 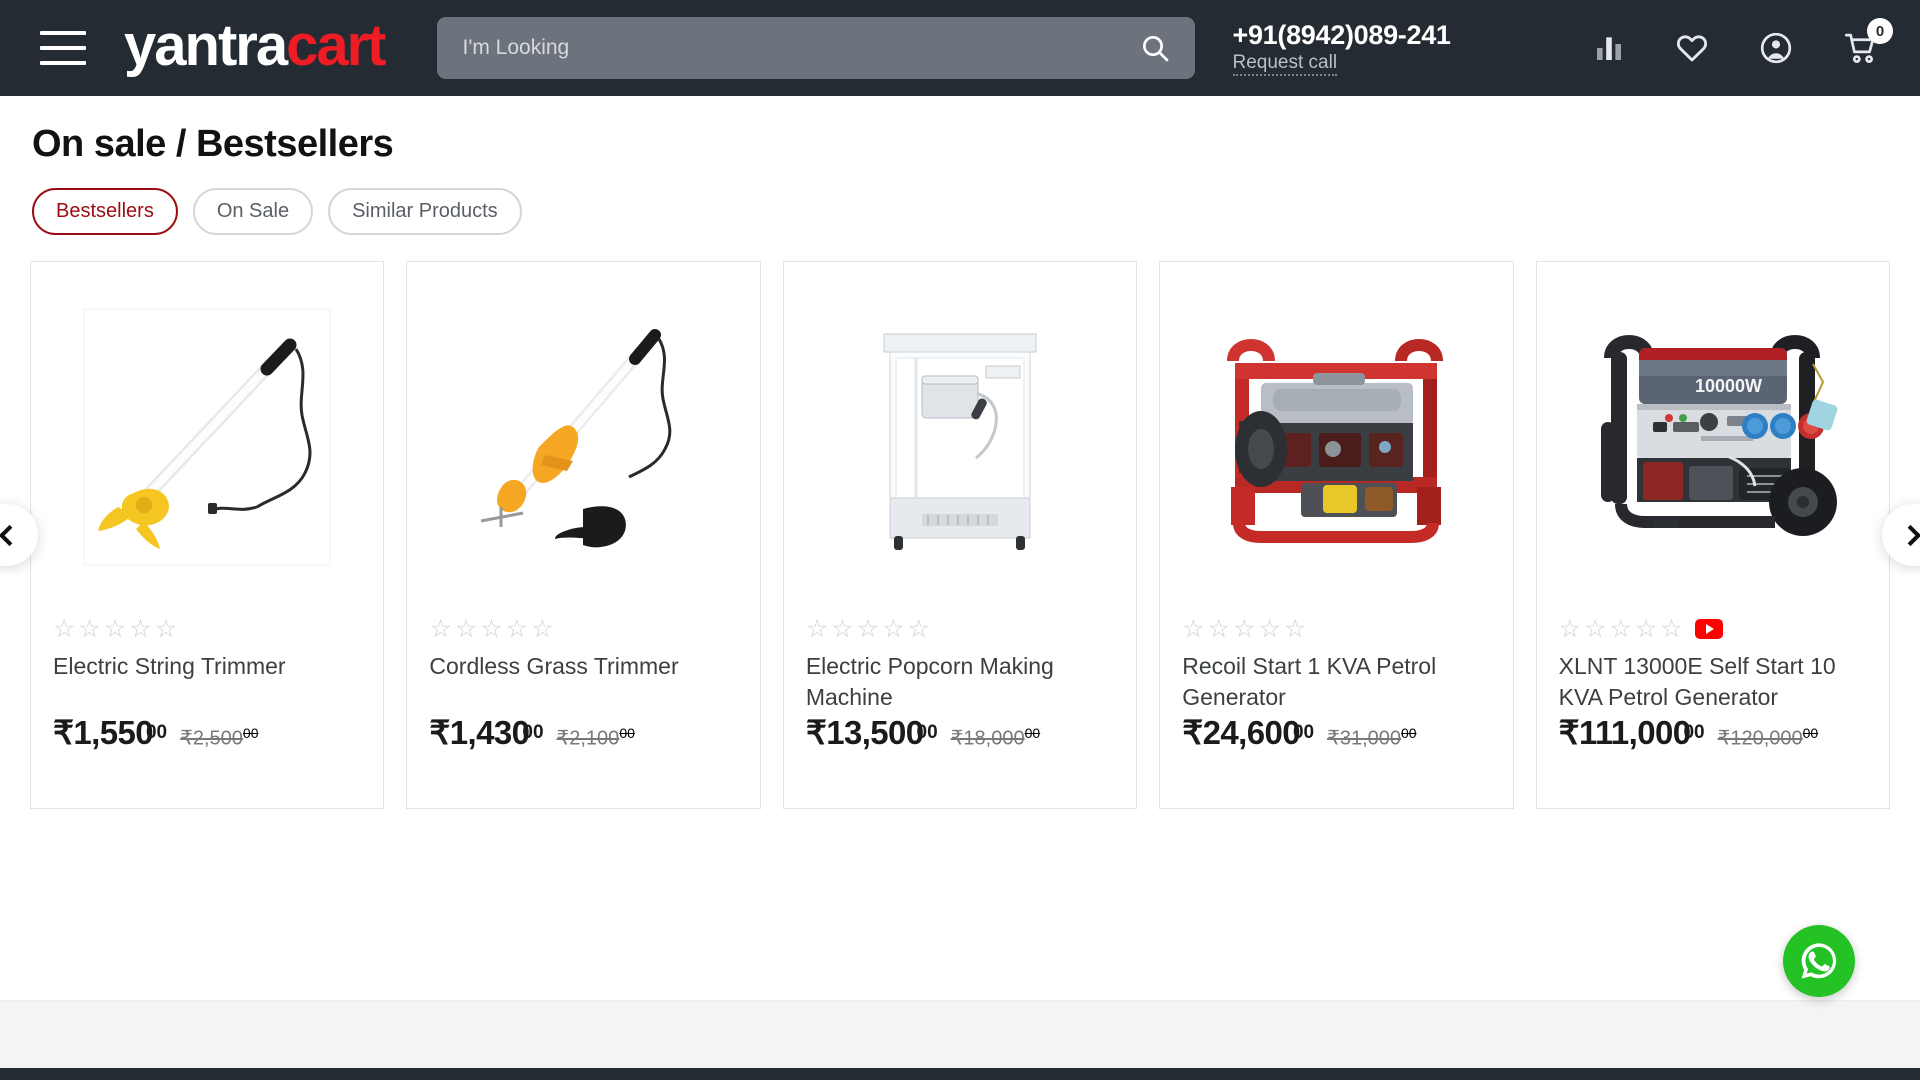 I want to click on current-price-group: ₹13,50000, so click(x=872, y=732).